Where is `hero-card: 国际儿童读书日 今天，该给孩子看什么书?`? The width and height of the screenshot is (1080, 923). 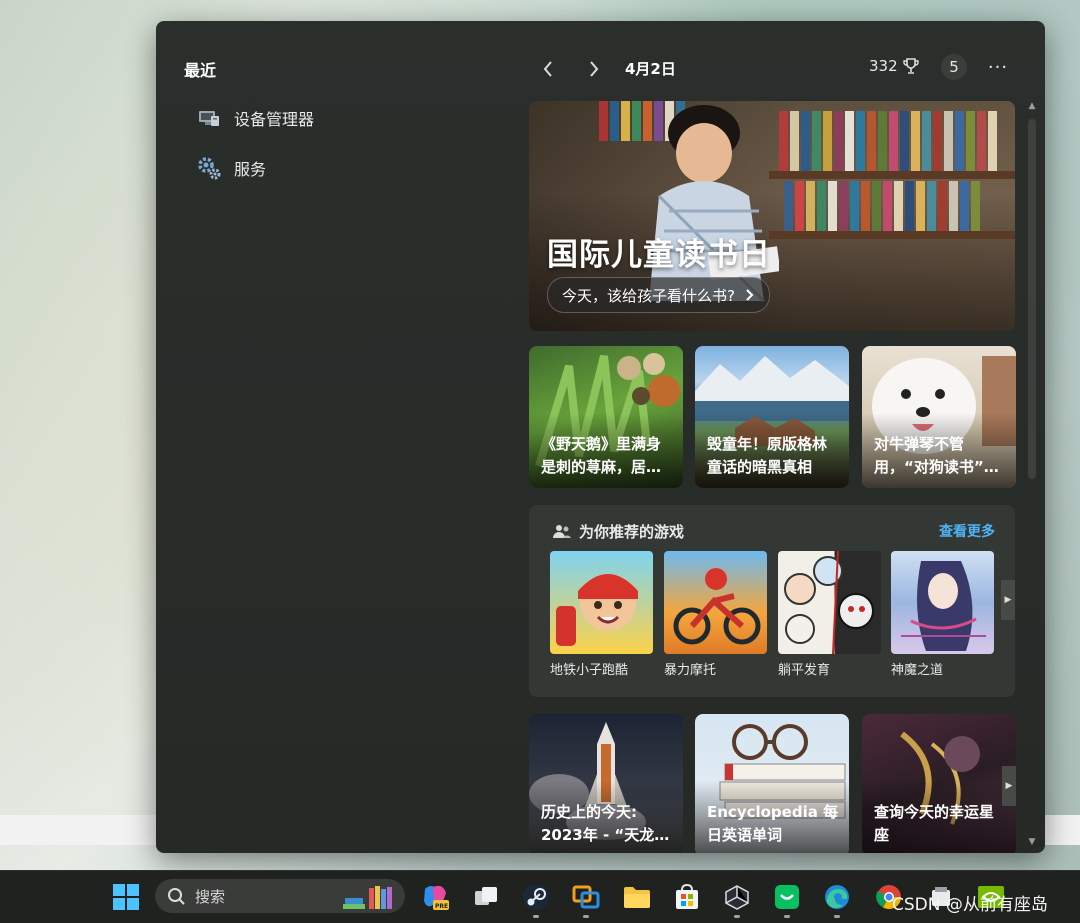 hero-card: 国际儿童读书日 今天，该给孩子看什么书? is located at coordinates (772, 216).